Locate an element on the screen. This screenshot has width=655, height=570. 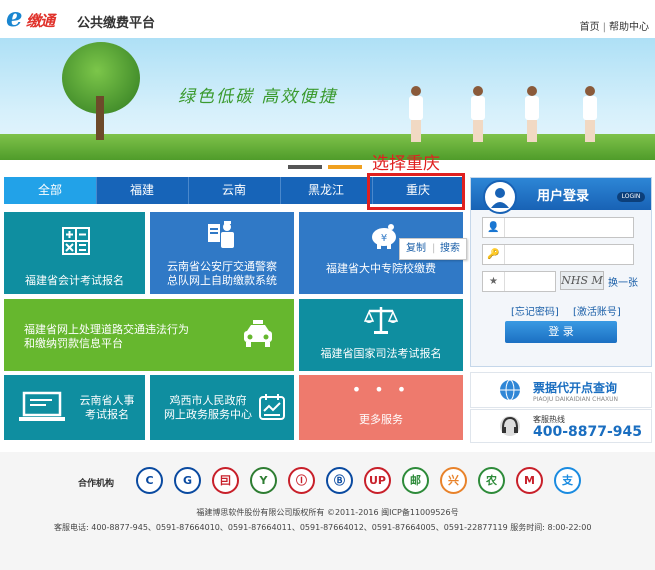
tile-label: 鸡西市人民政府 网上政务服务中心 is located at coordinates (208, 407).